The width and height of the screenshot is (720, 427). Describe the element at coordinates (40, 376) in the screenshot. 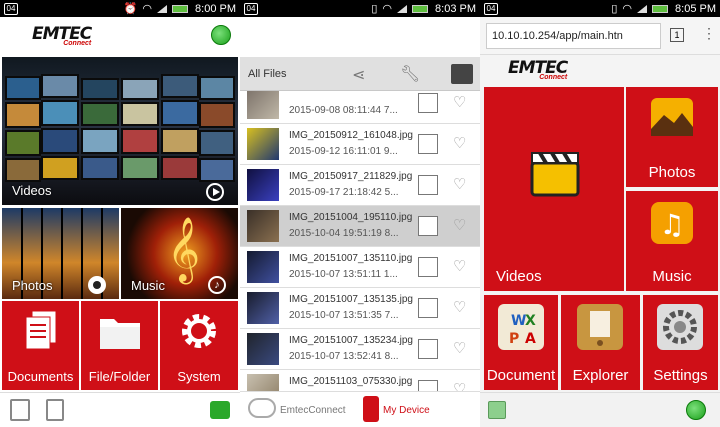

I see `documents-label: Documents` at that location.